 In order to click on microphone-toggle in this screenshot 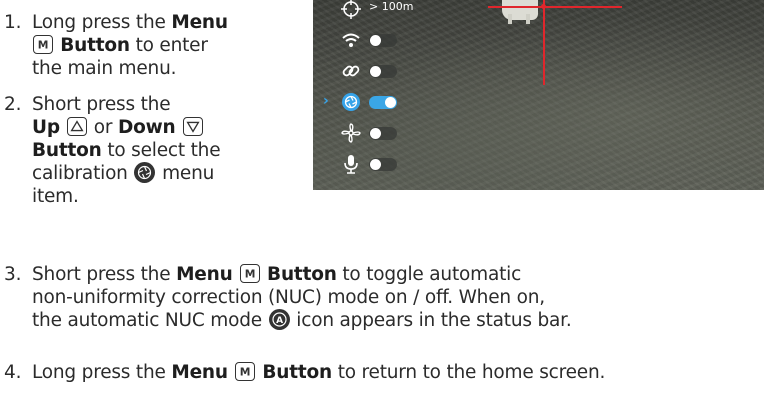, I will do `click(383, 164)`.